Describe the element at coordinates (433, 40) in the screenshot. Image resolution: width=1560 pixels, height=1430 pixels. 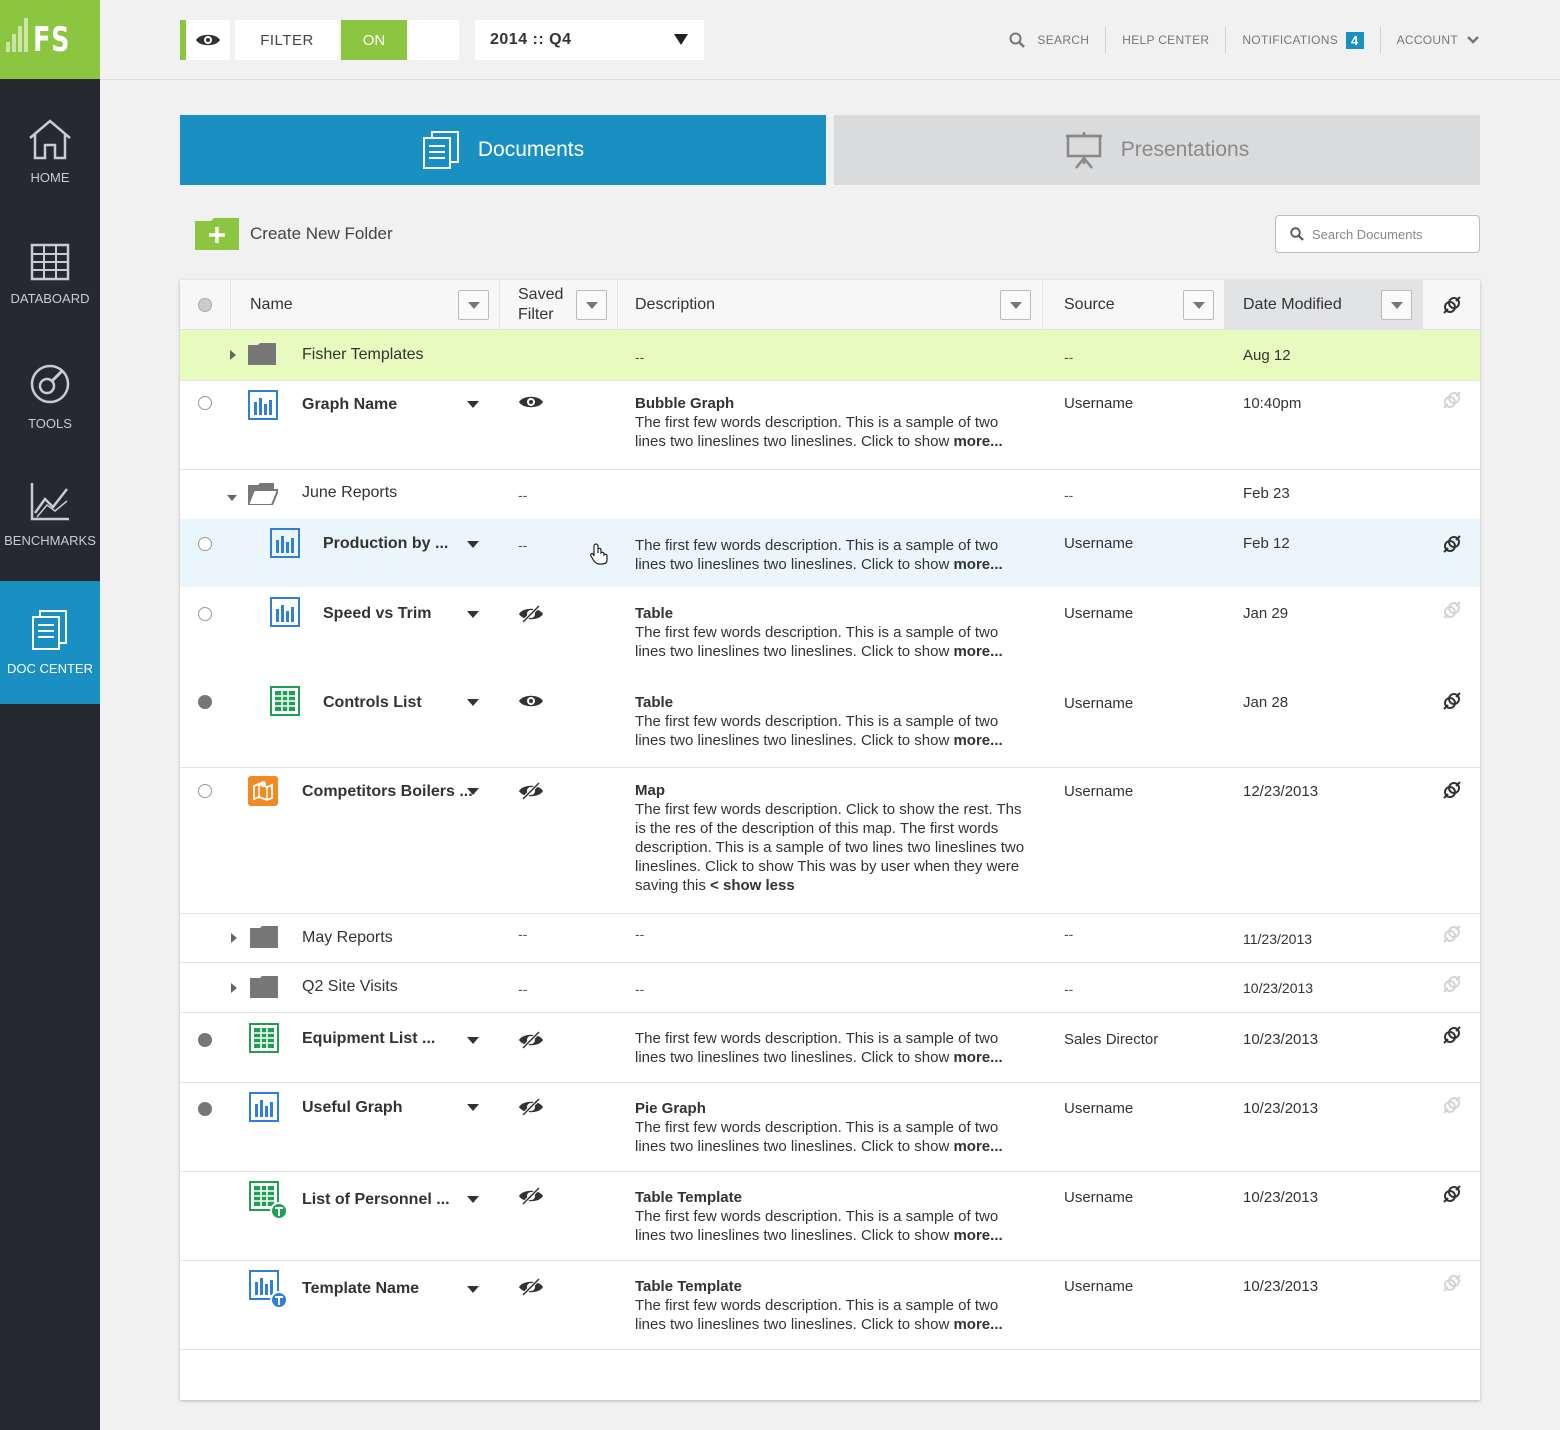
I see `filter-toggle-off` at that location.